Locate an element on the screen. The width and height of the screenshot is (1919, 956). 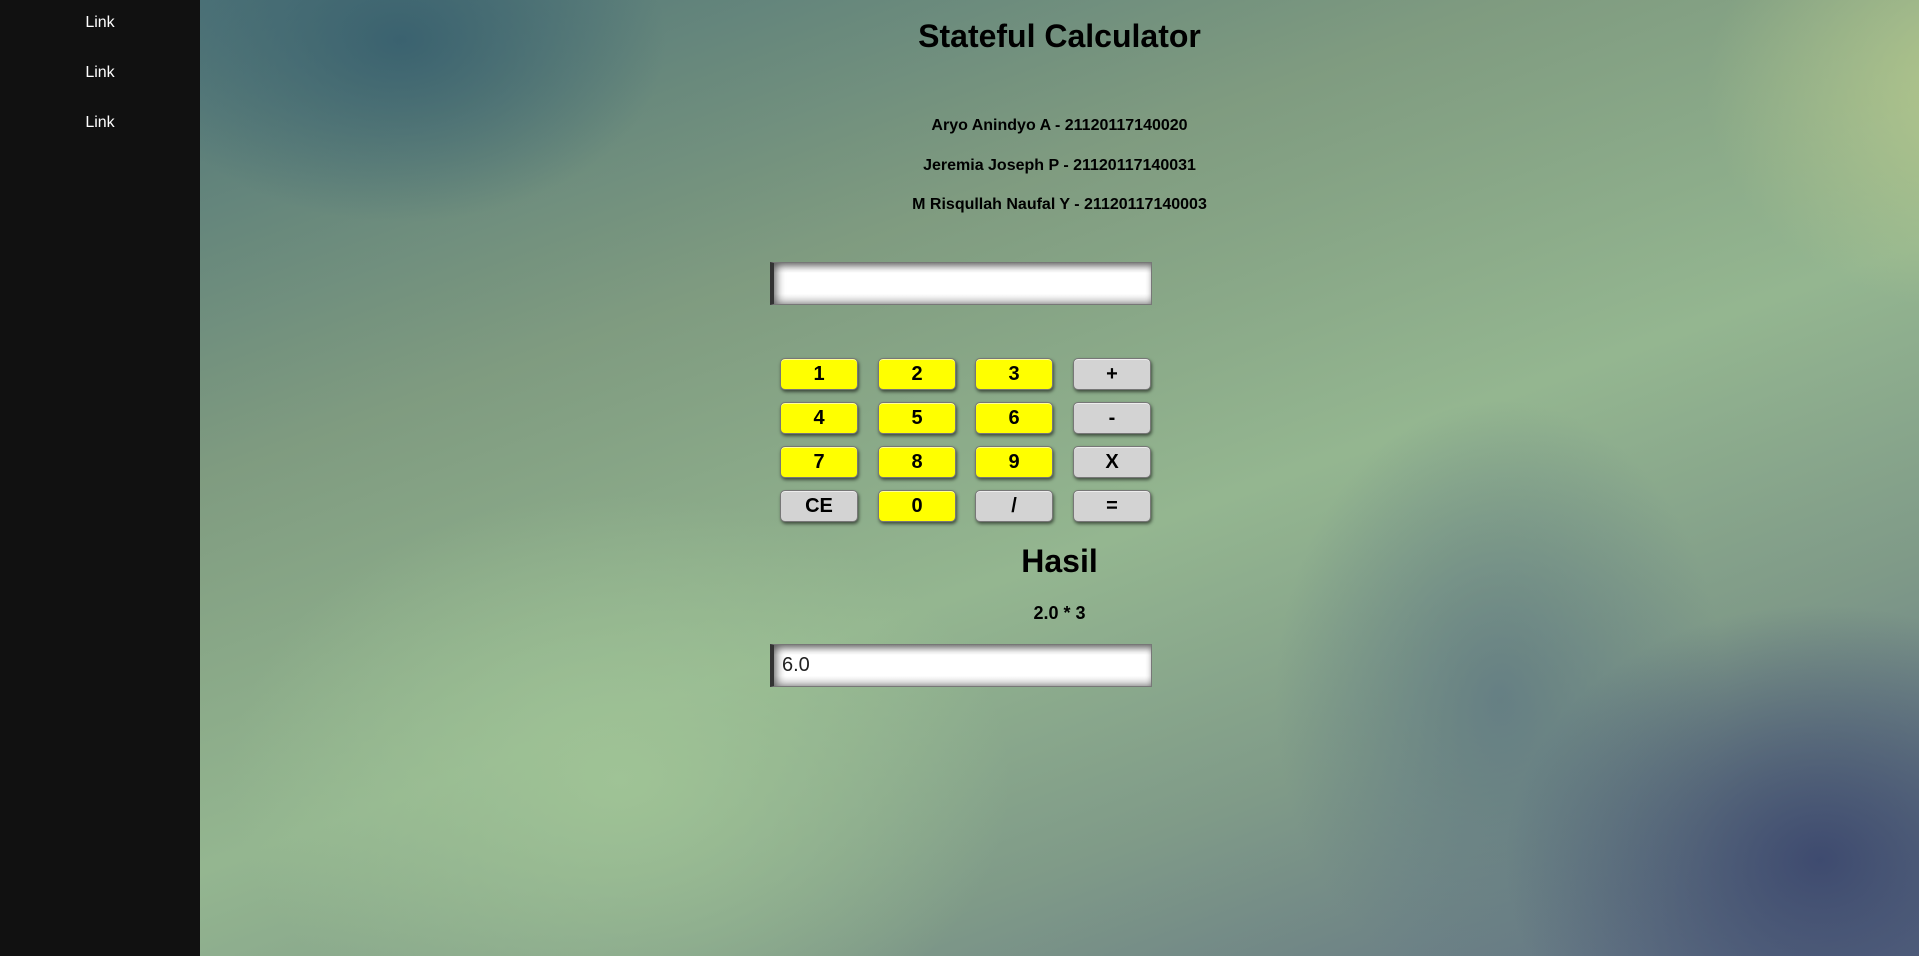
sidebar-link-1: Link is located at coordinates (100, 25).